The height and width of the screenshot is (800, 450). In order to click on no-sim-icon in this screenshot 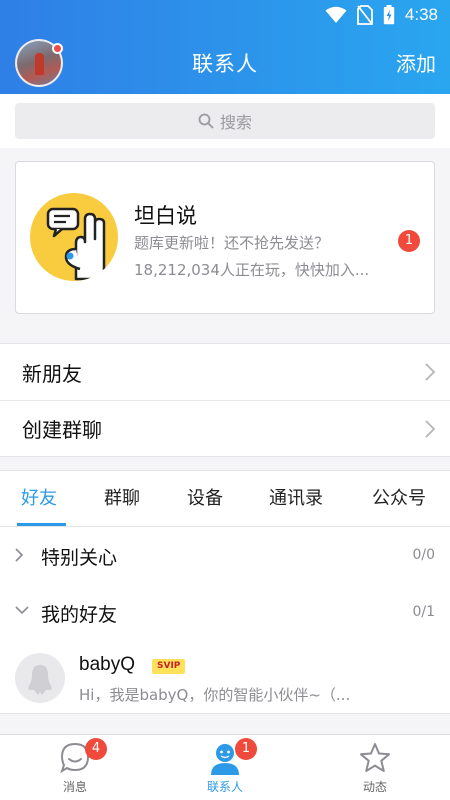, I will do `click(365, 15)`.